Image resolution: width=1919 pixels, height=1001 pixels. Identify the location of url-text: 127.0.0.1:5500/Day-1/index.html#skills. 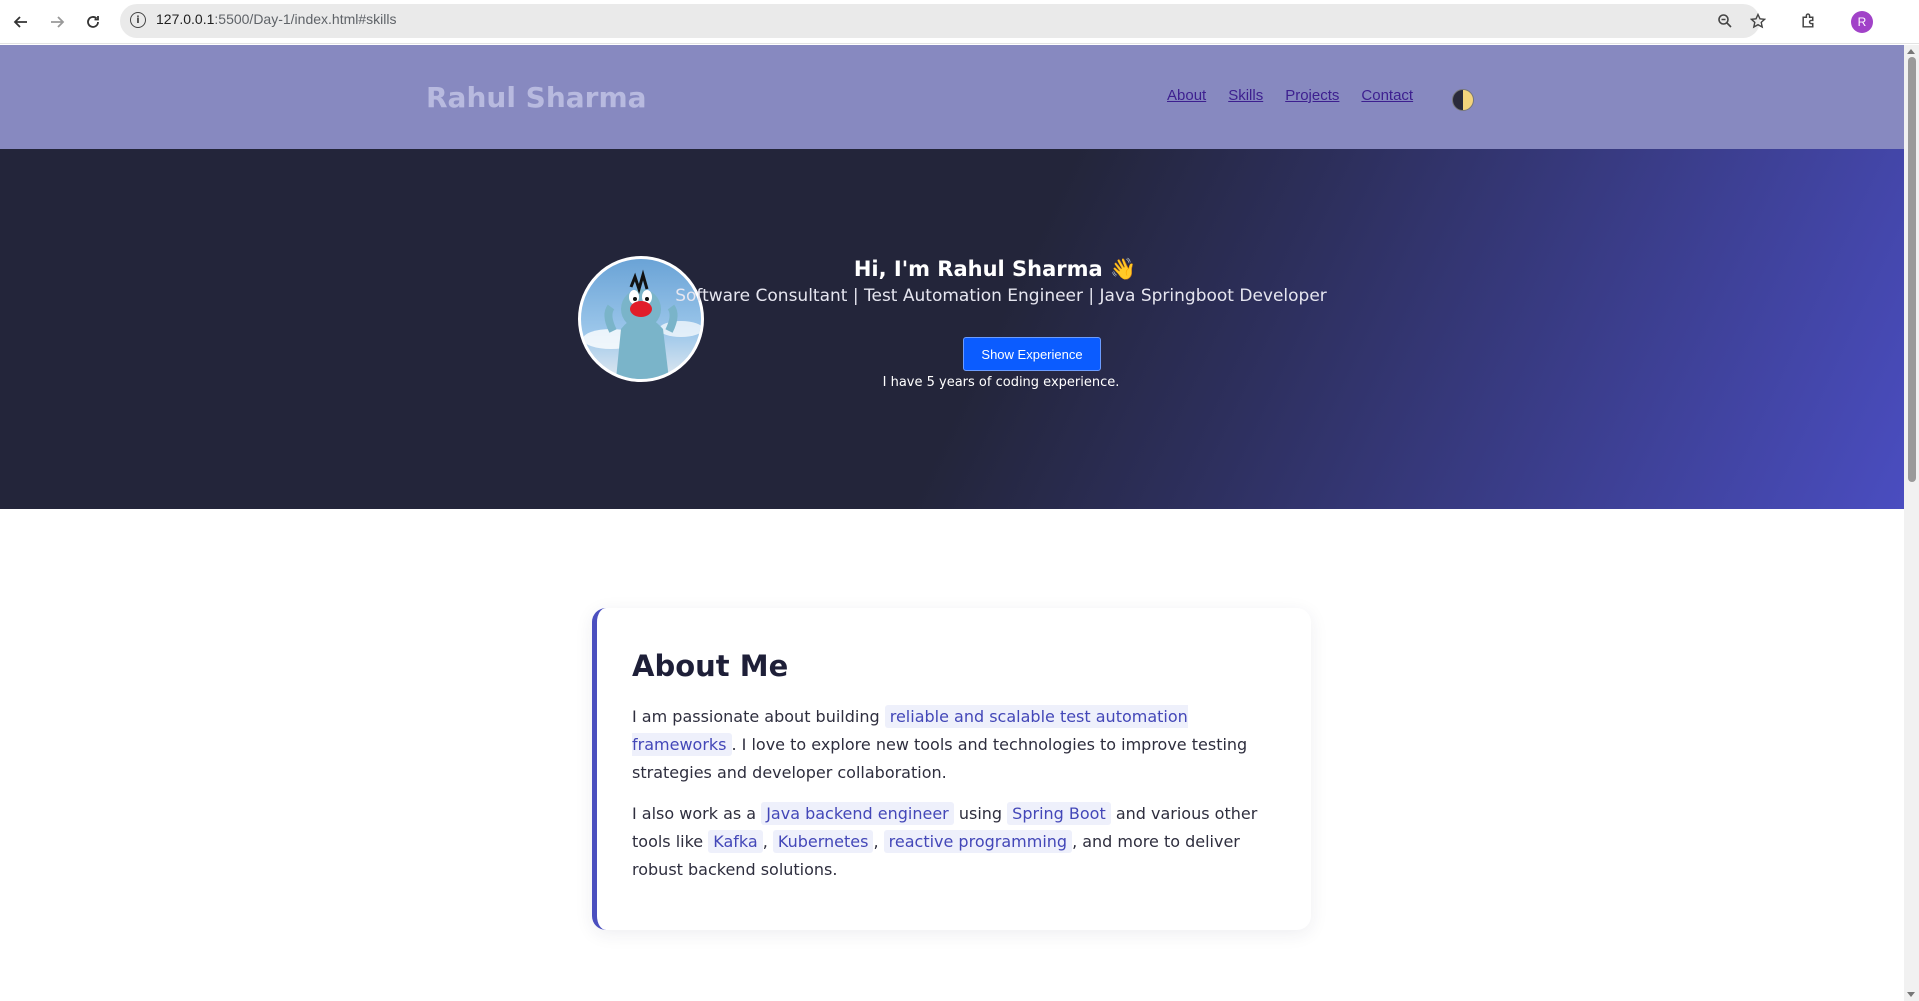
(276, 19).